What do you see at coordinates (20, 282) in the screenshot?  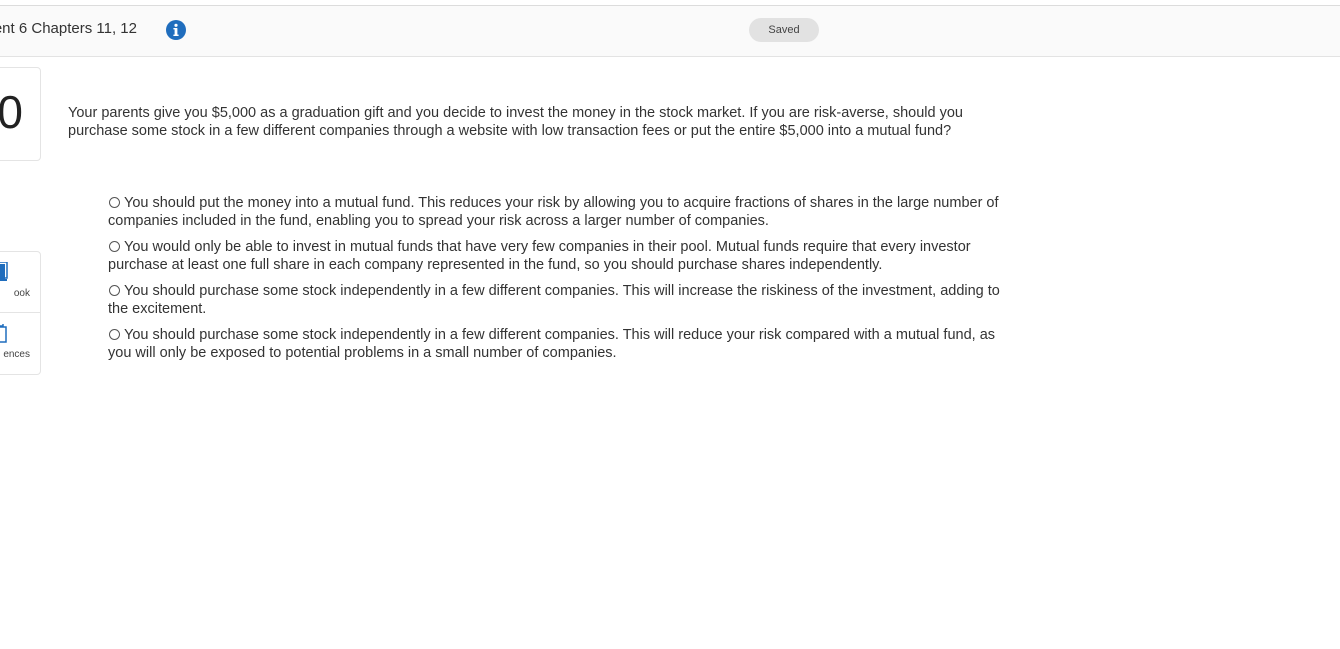 I see `ebook-tool-button: ook` at bounding box center [20, 282].